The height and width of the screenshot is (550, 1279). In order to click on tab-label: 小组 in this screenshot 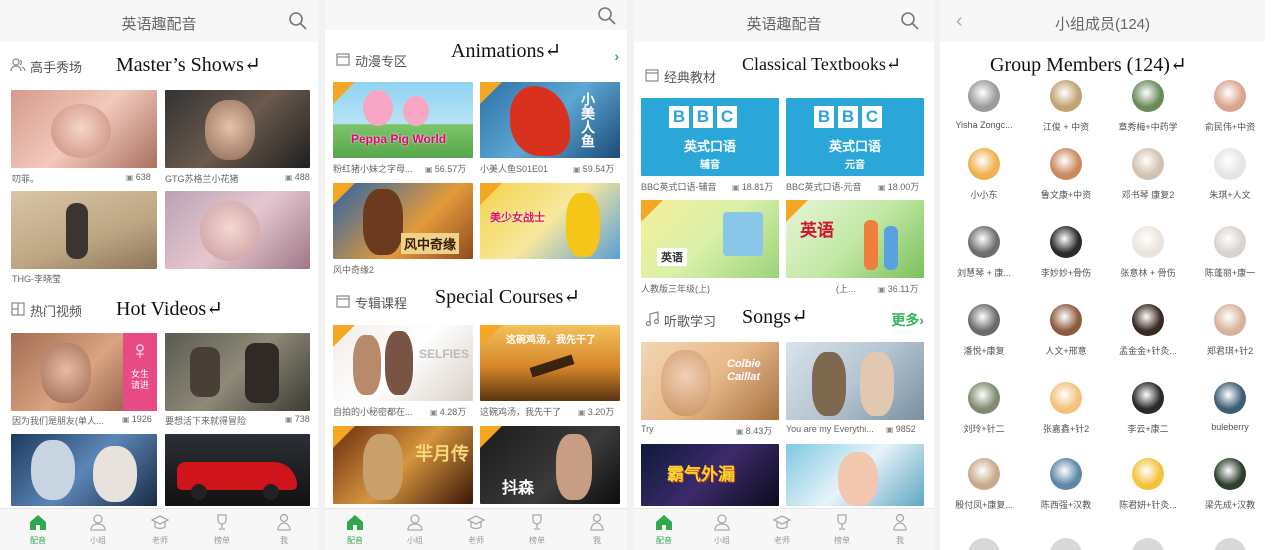, I will do `click(722, 540)`.